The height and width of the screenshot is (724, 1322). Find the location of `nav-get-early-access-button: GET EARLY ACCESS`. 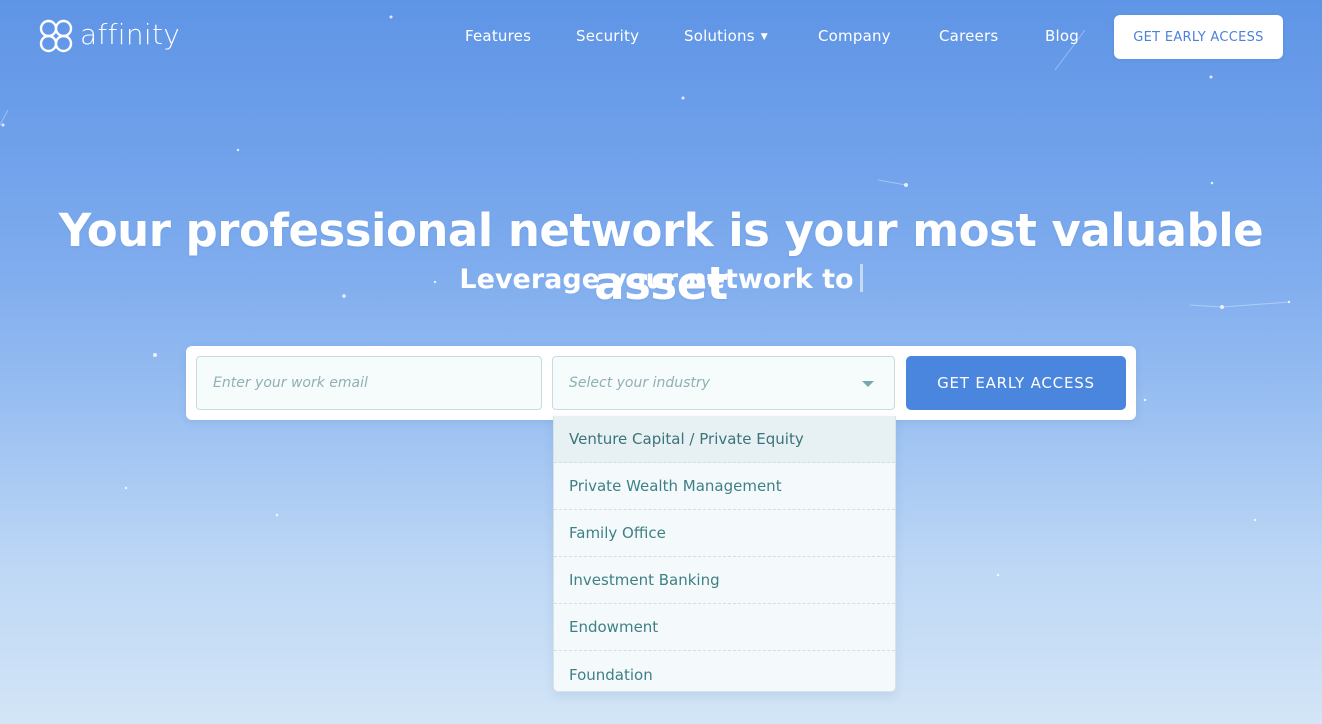

nav-get-early-access-button: GET EARLY ACCESS is located at coordinates (1198, 37).